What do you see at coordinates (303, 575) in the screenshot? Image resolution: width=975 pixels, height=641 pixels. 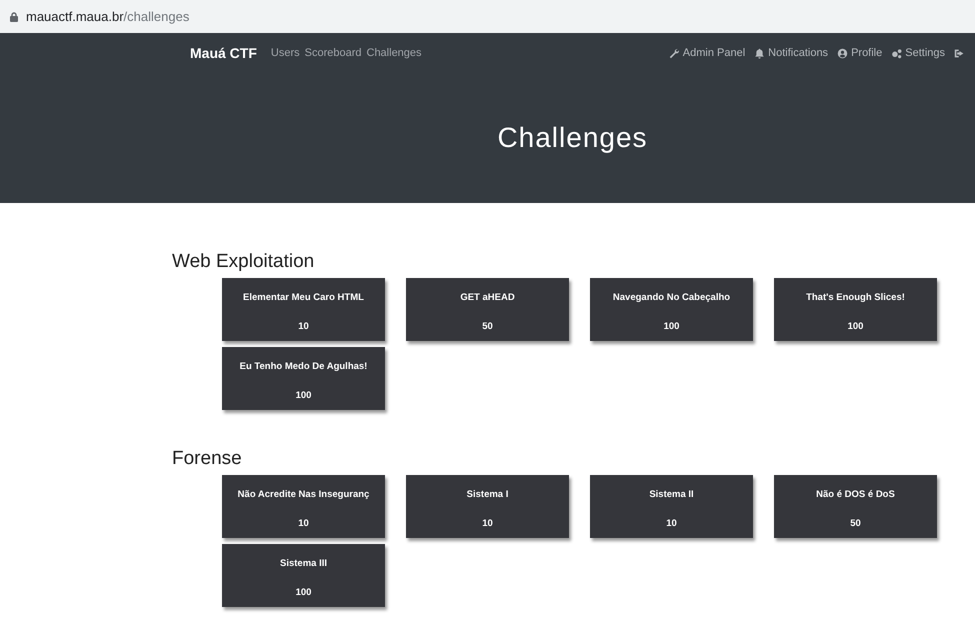 I see `challenge-button: Sistema III 100` at bounding box center [303, 575].